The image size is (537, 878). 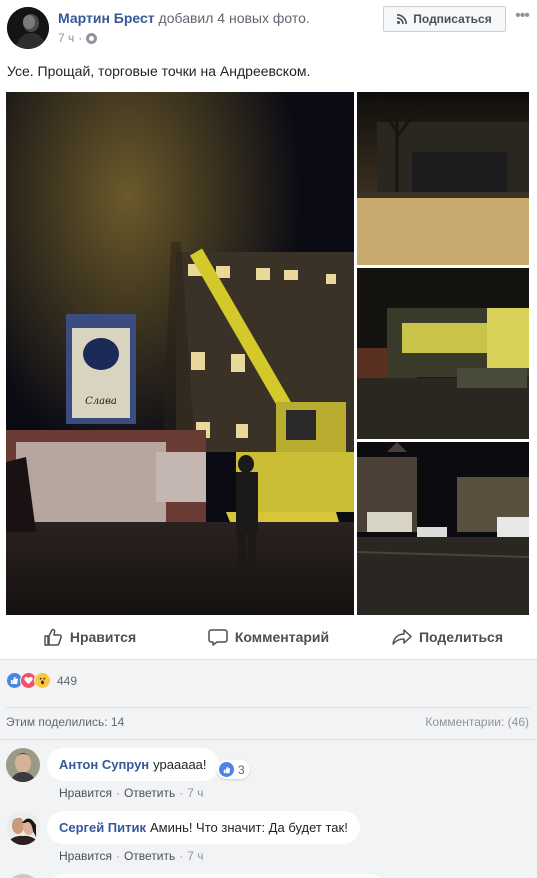 What do you see at coordinates (92, 38) in the screenshot?
I see `globe-icon` at bounding box center [92, 38].